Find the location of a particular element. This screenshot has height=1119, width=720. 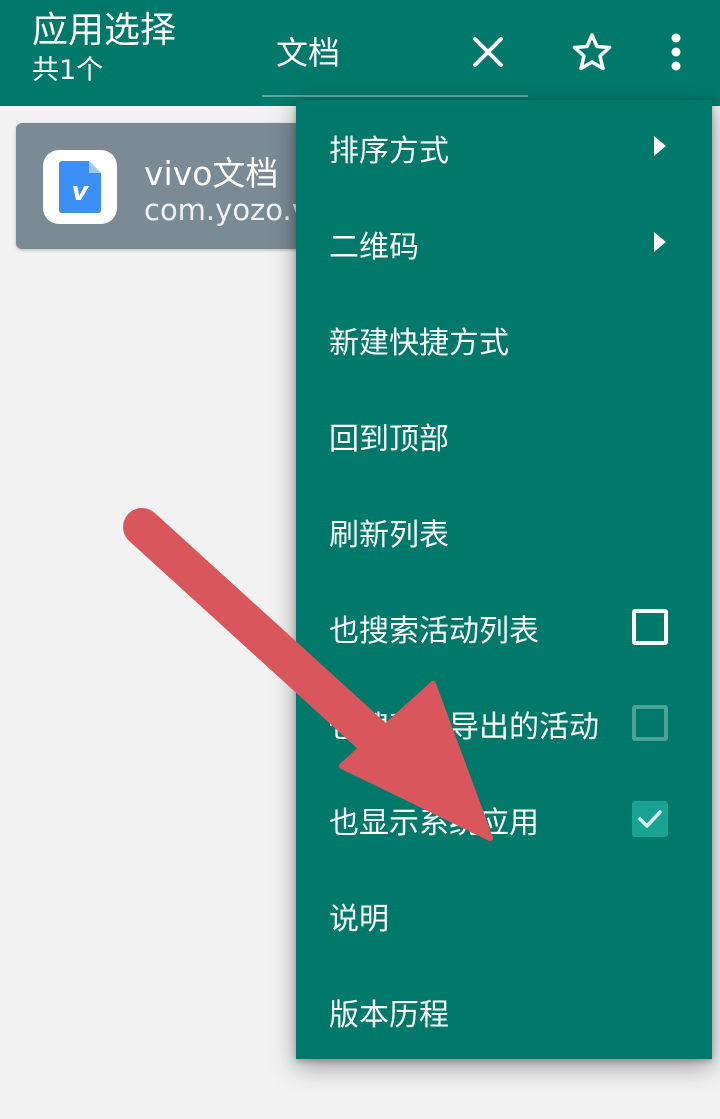

menu-item-label: 也搜索活动列表 is located at coordinates (434, 631).